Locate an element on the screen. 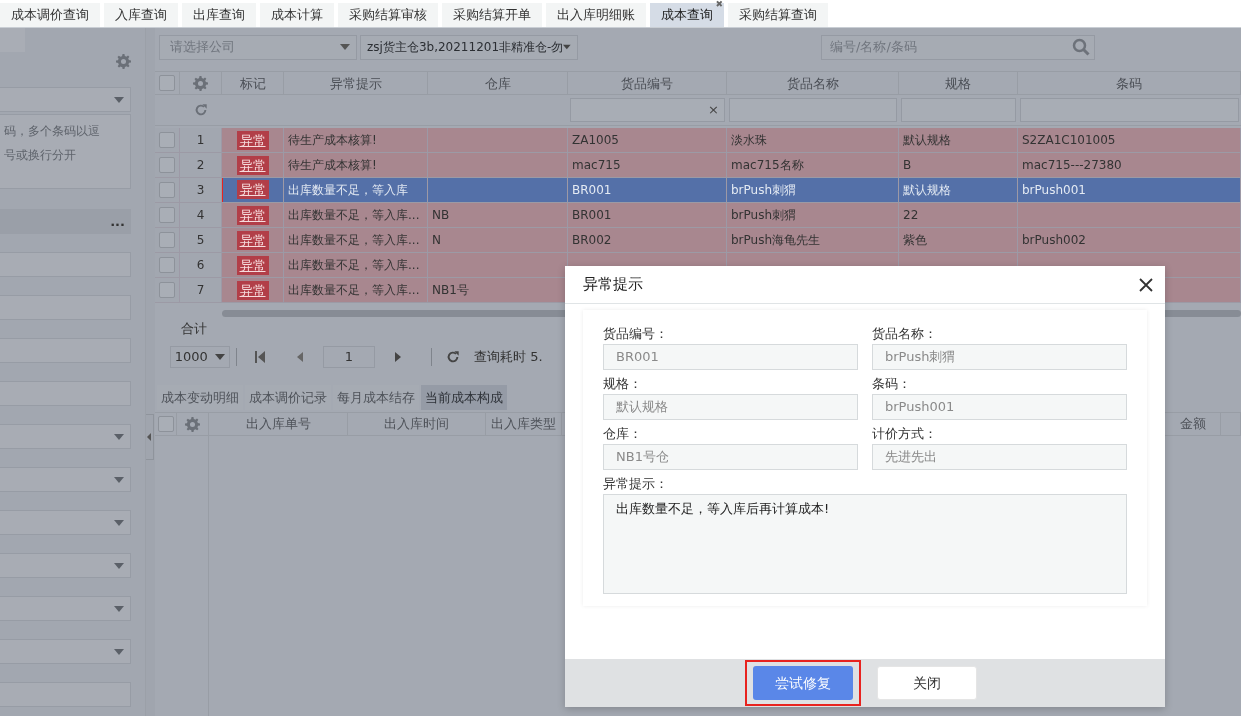 The height and width of the screenshot is (716, 1241). text-area: 出库数量不足，等入库后再计算成本! is located at coordinates (865, 544).